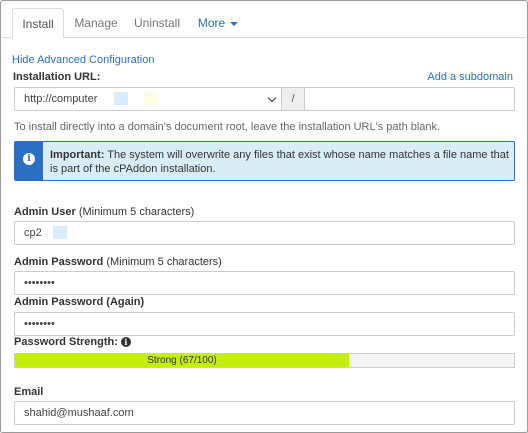 The image size is (528, 433). I want to click on alert-title: Important:, so click(77, 155).